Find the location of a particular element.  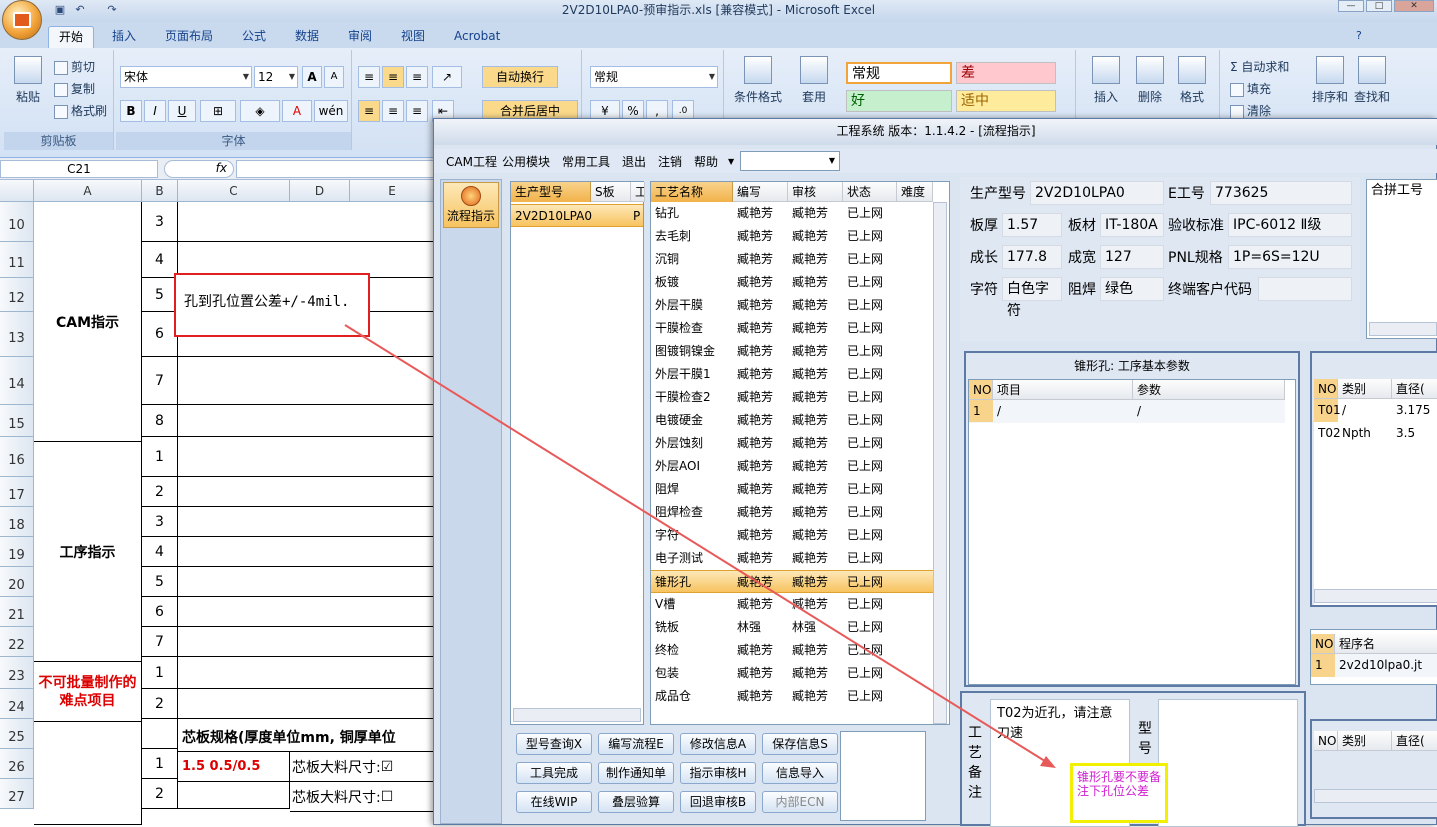

sticky-note: 锥形孔要不要备注下孔位公差 is located at coordinates (1119, 793).